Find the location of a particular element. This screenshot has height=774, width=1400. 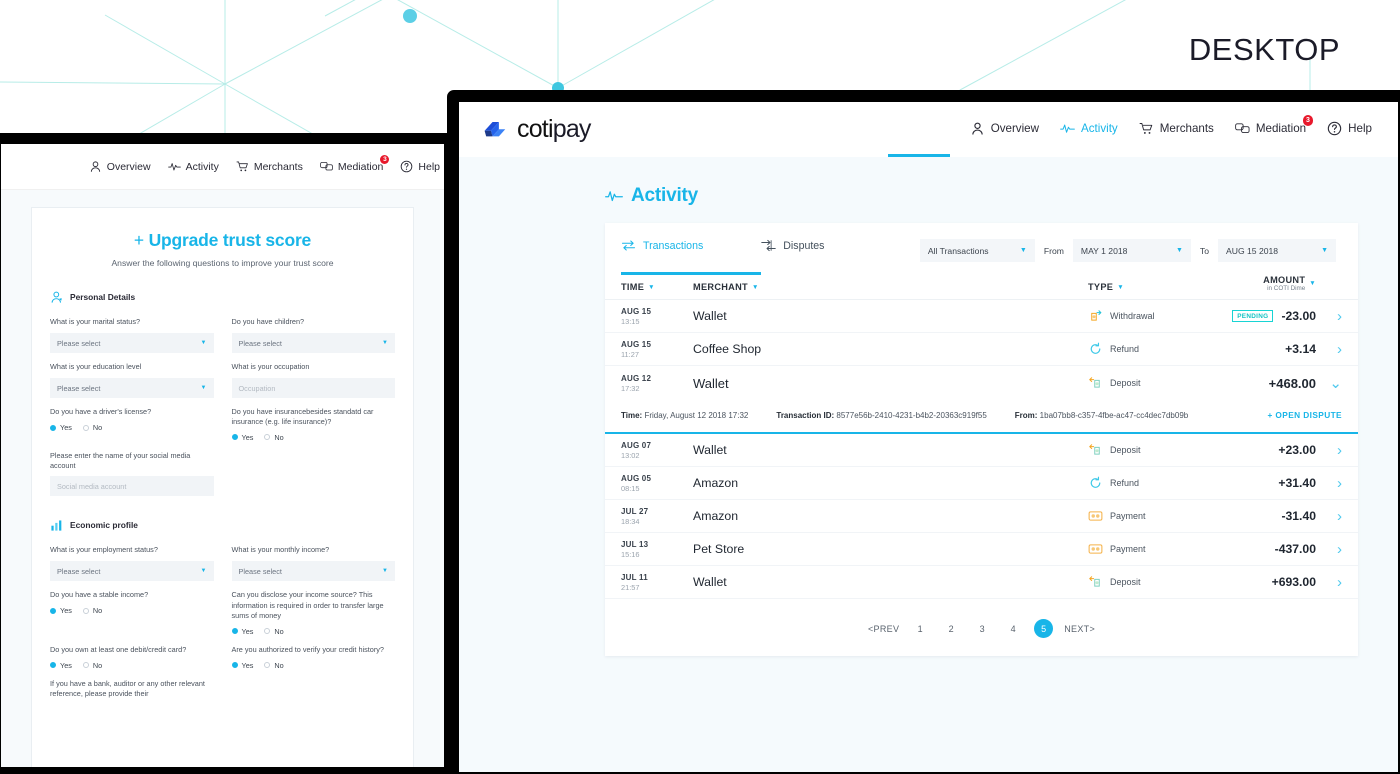

back-nav-help: Help is located at coordinates (420, 166).